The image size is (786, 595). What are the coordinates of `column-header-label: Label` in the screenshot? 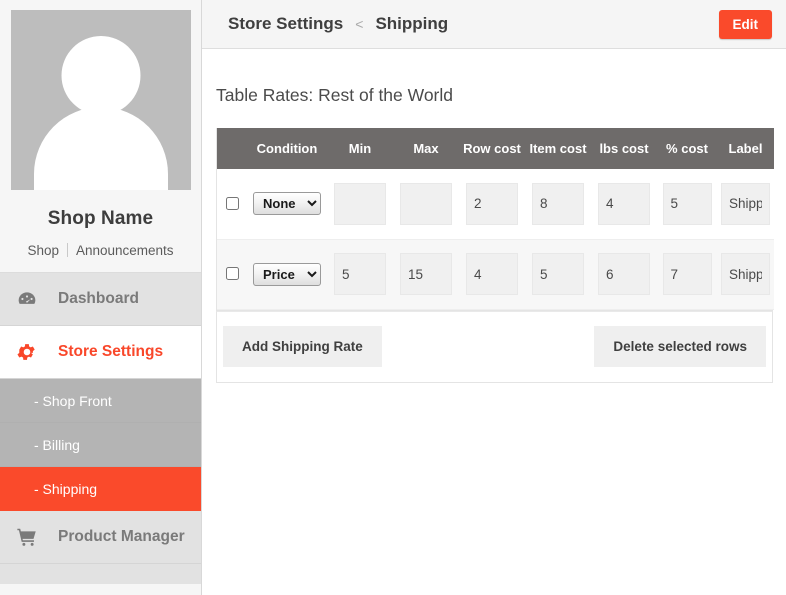 It's located at (745, 148).